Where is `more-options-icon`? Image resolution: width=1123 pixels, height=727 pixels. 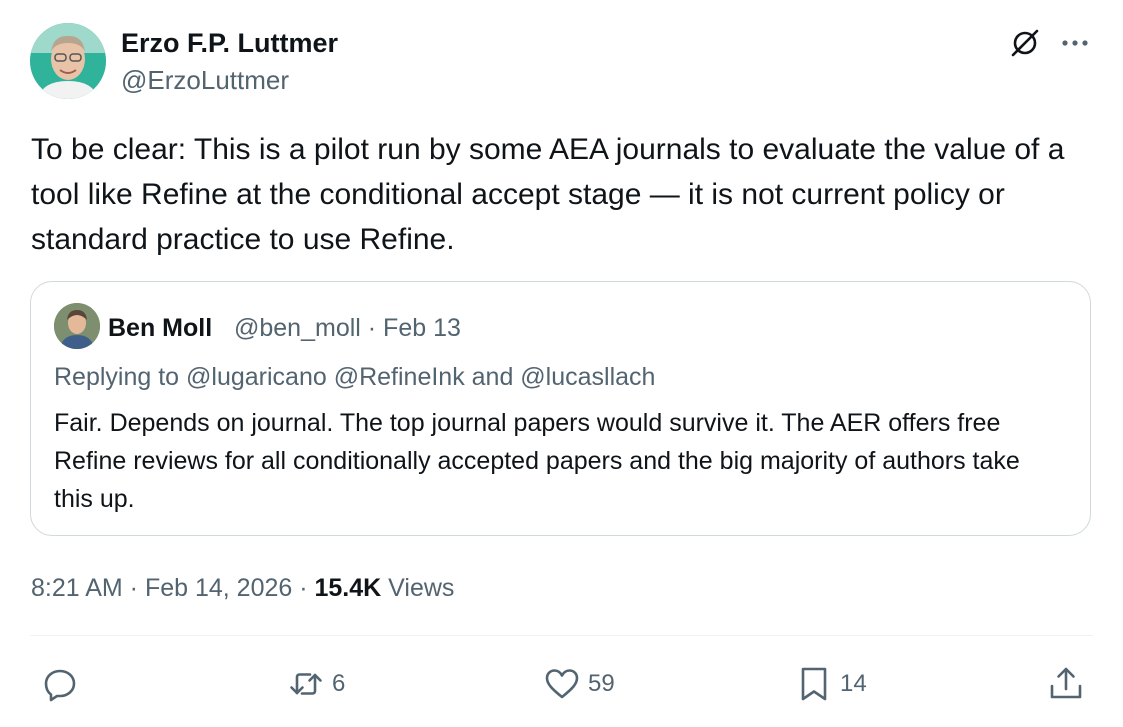 more-options-icon is located at coordinates (1075, 43).